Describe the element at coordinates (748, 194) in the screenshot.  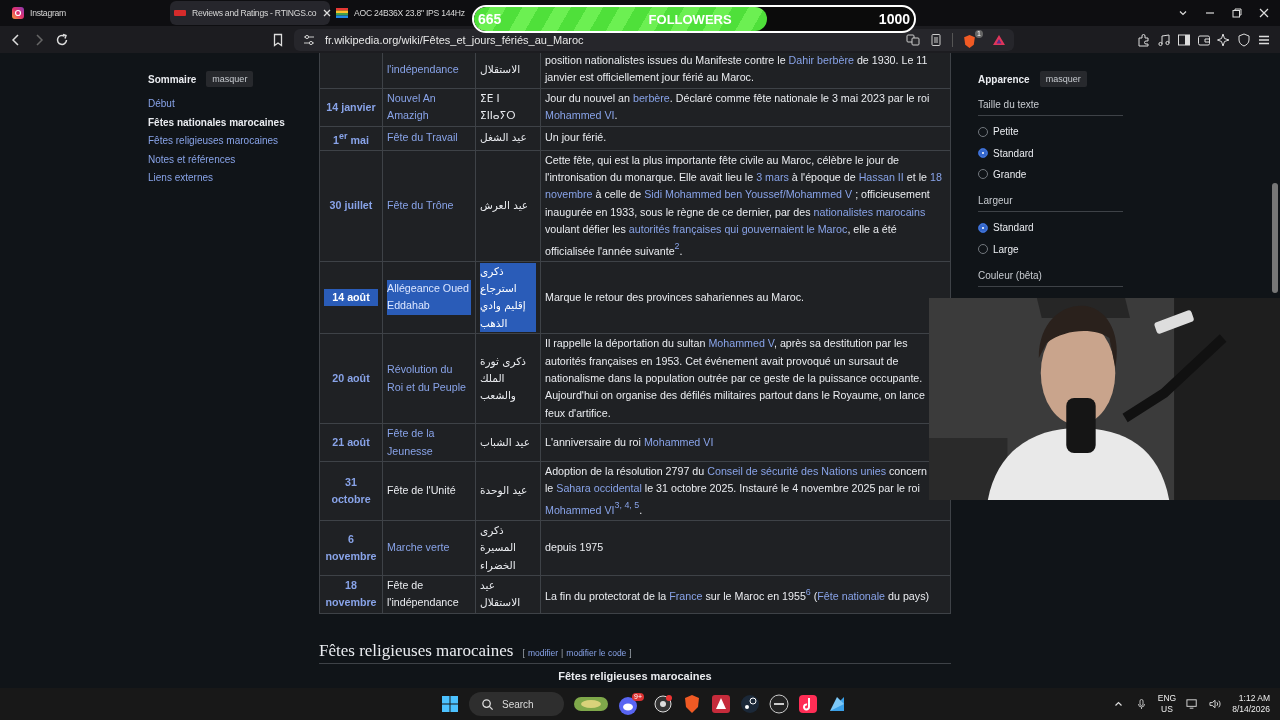
I see `link: Sidi Mohammed ben Youssef/Mohammed V` at that location.